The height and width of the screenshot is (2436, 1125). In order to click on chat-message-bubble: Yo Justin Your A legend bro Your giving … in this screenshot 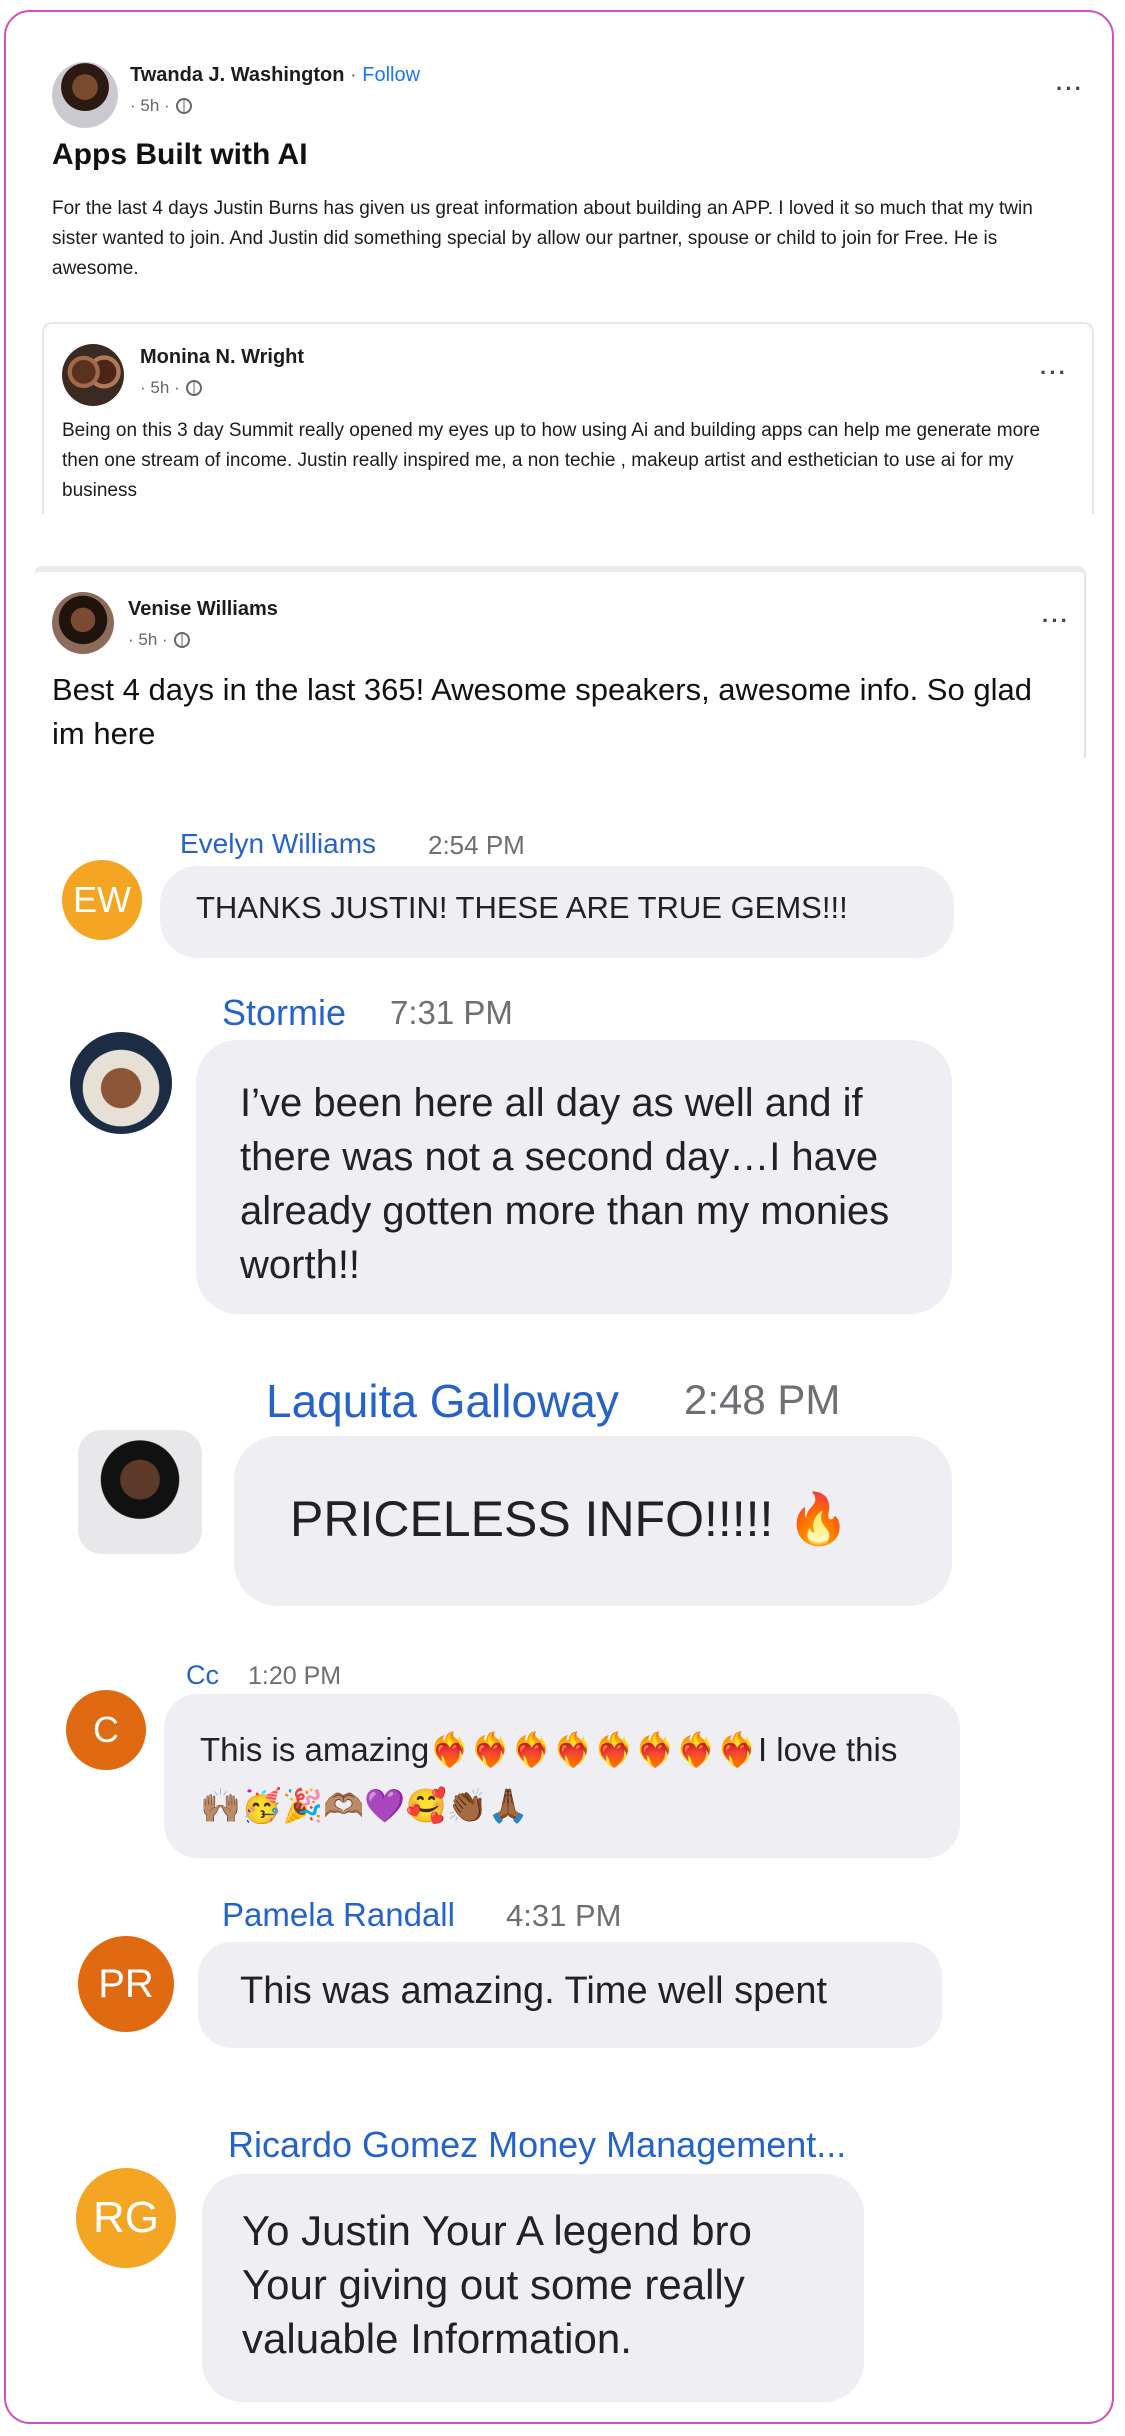, I will do `click(533, 2288)`.